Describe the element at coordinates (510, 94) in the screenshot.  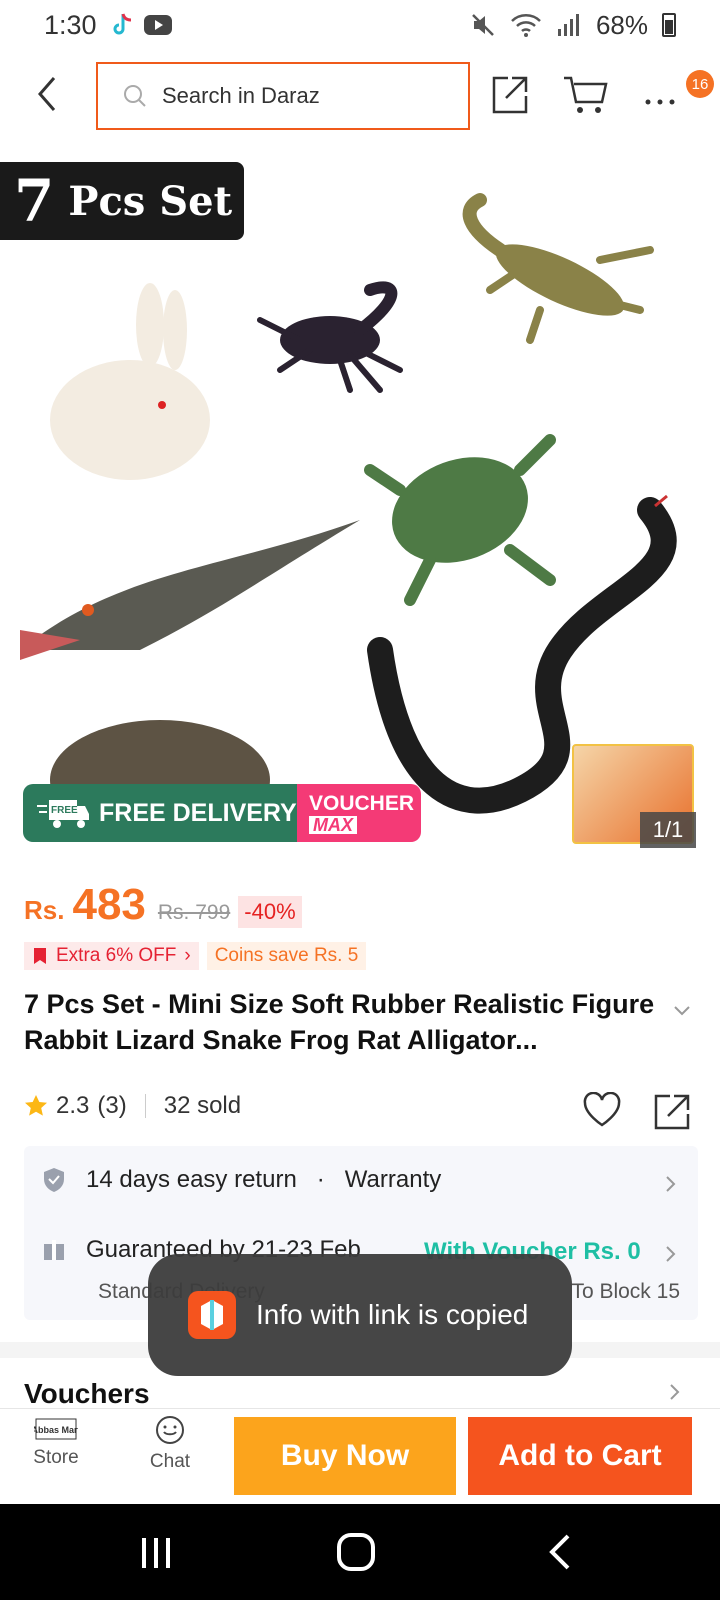
I see `share-icon` at that location.